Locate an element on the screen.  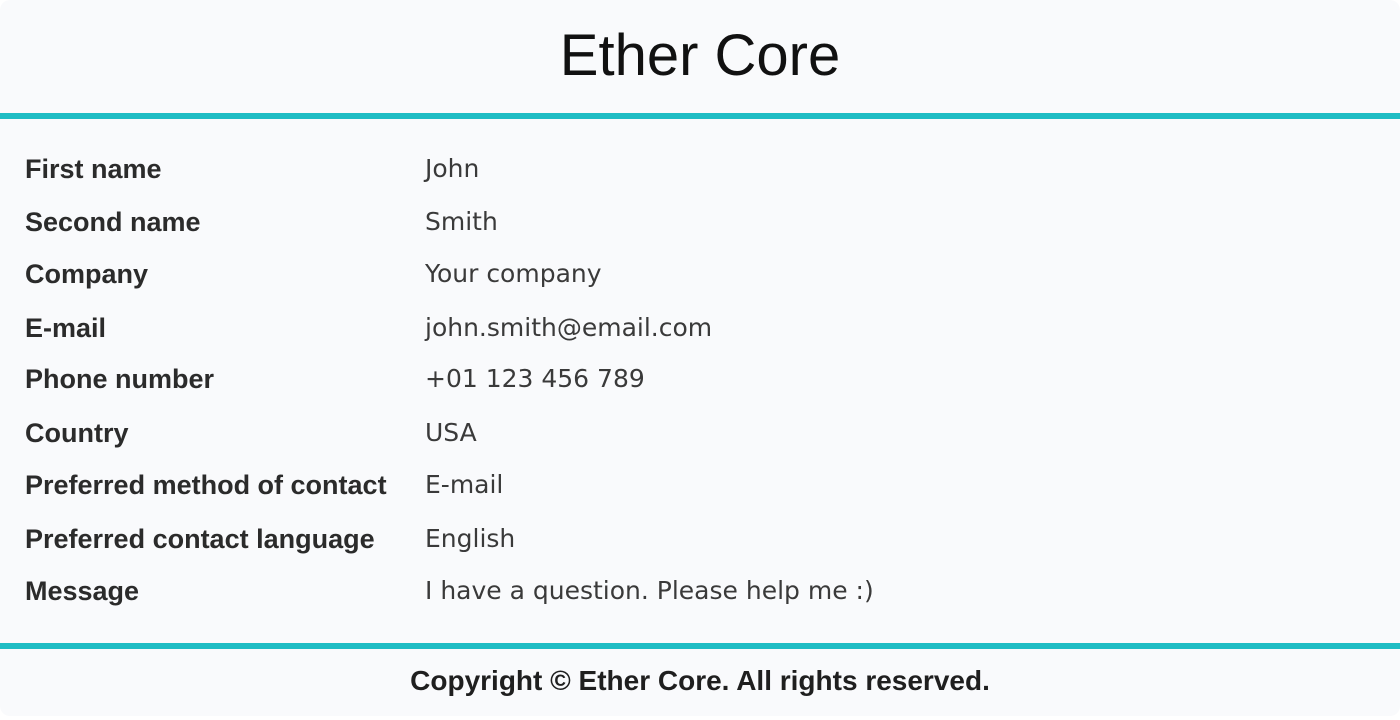
page-title: Ether Core is located at coordinates (700, 55).